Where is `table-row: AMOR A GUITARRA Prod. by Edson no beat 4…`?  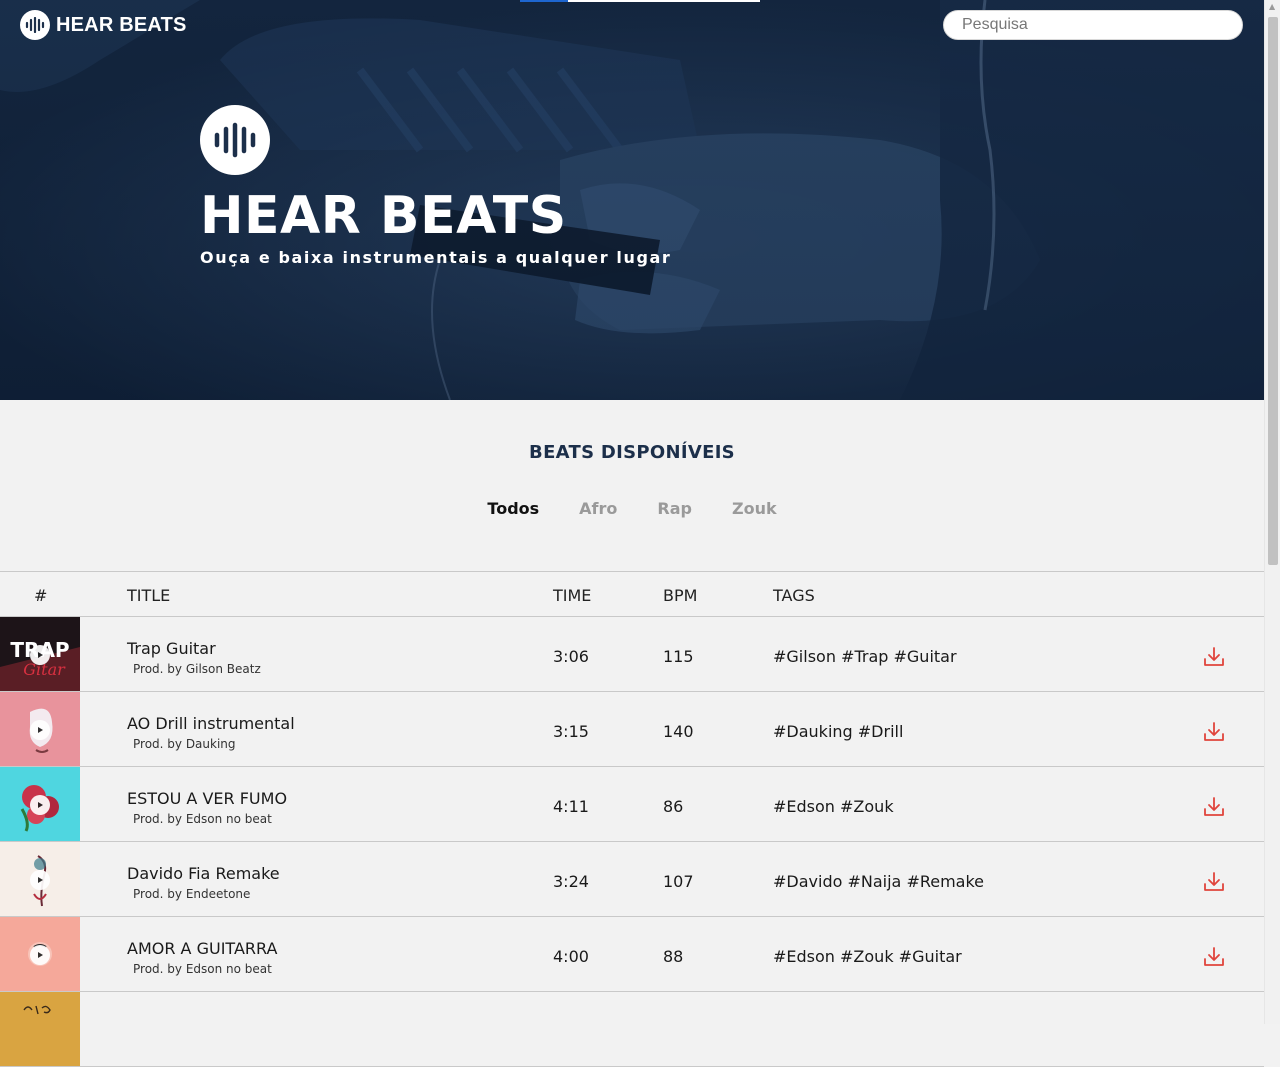 table-row: AMOR A GUITARRA Prod. by Edson no beat 4… is located at coordinates (632, 954).